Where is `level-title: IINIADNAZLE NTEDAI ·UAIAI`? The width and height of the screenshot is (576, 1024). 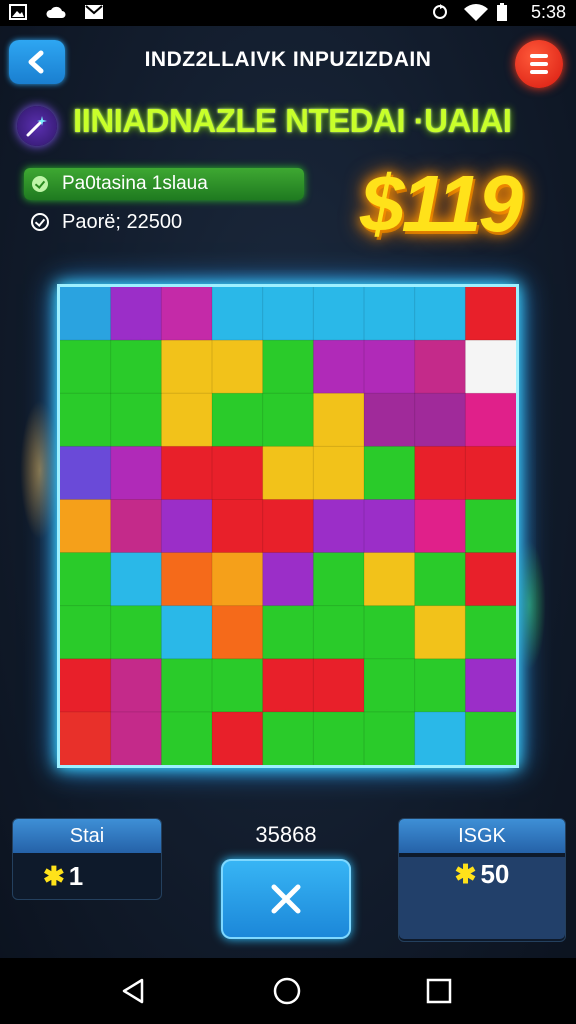 level-title: IINIADNAZLE NTEDAI ·UAIAI is located at coordinates (292, 120).